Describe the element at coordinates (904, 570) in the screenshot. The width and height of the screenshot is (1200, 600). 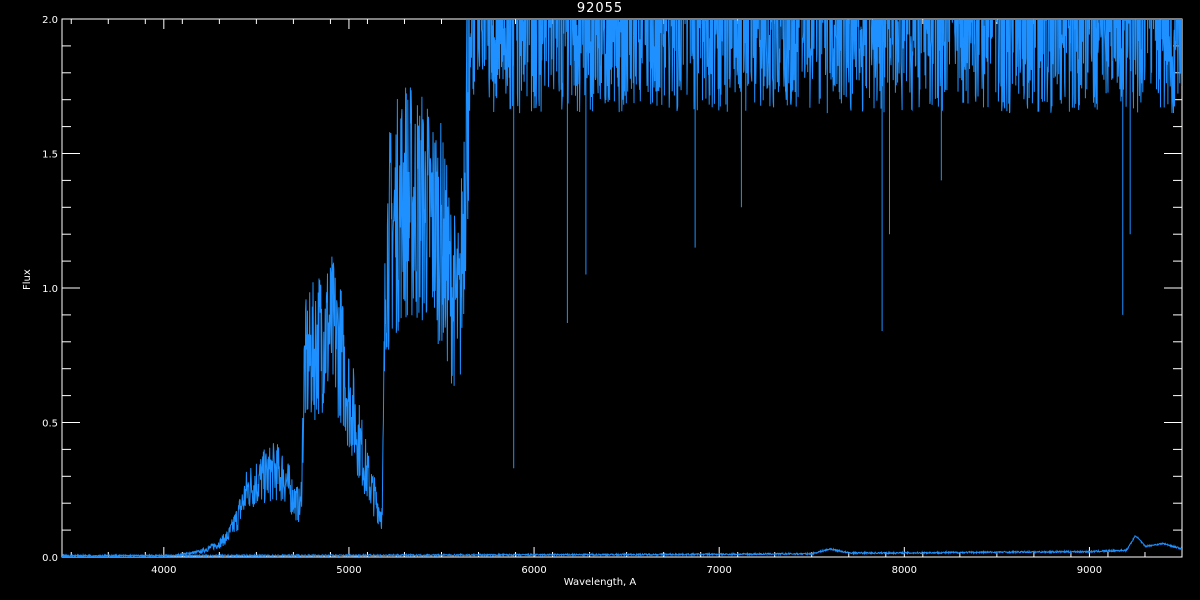
I see `x-tick-label: 8000` at that location.